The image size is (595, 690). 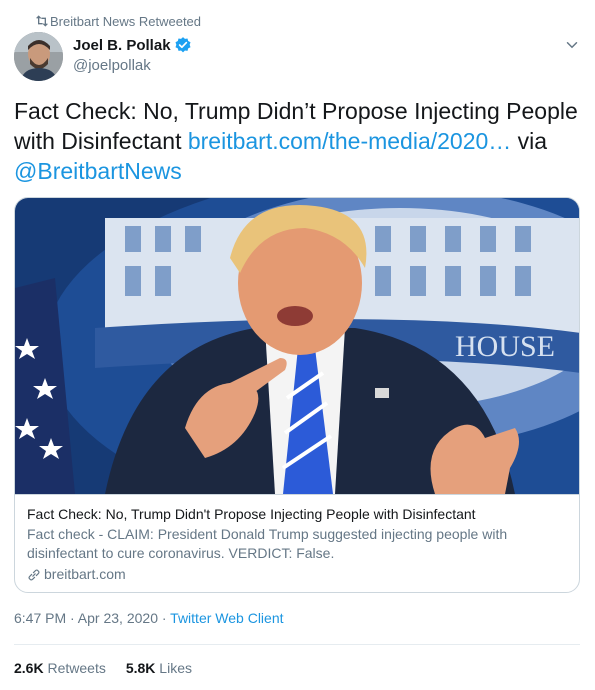 What do you see at coordinates (297, 644) in the screenshot?
I see `divider` at bounding box center [297, 644].